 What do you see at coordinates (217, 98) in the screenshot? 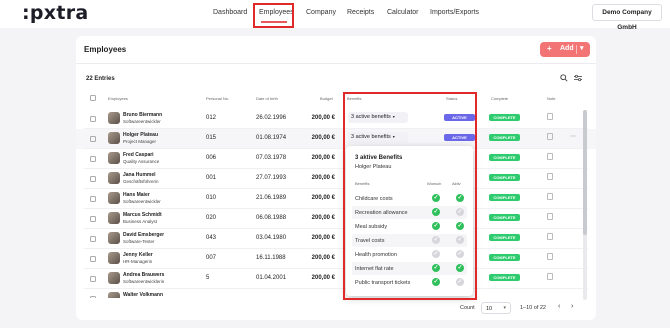
I see `col-personal-no: Personal No.` at bounding box center [217, 98].